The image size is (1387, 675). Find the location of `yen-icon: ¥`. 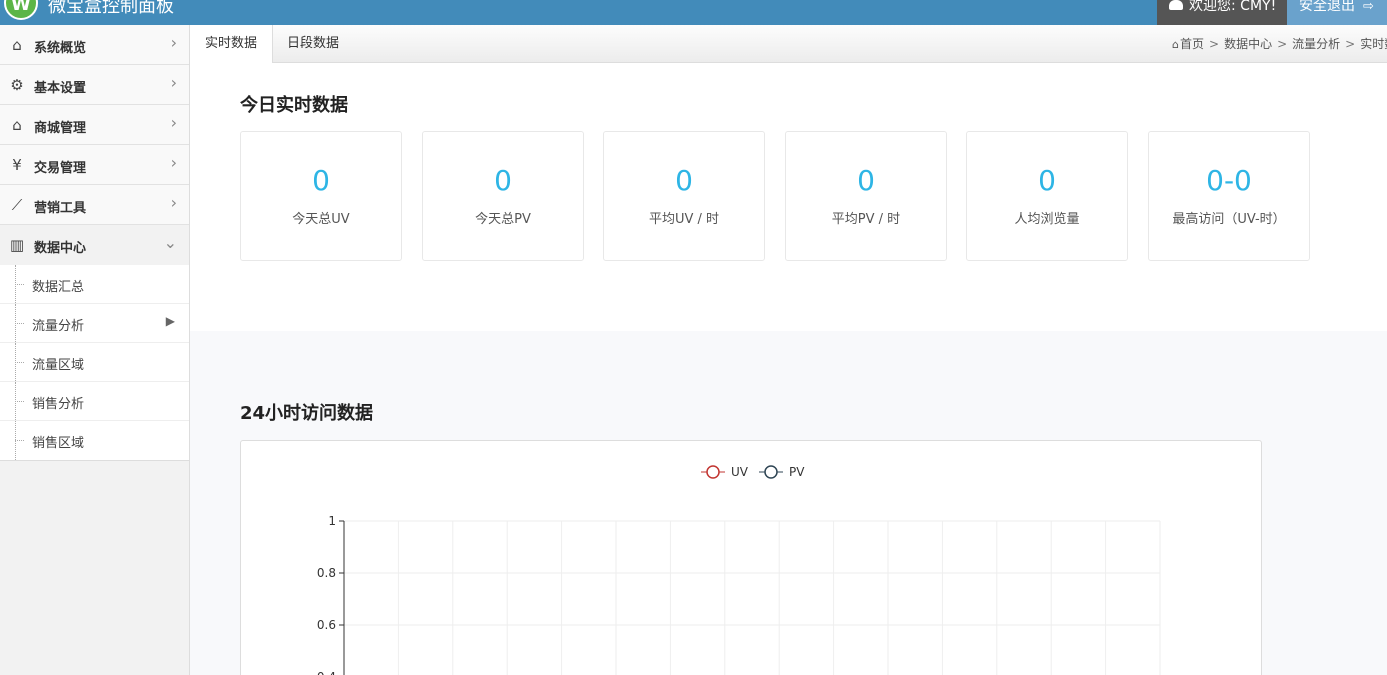

yen-icon: ¥ is located at coordinates (17, 165).